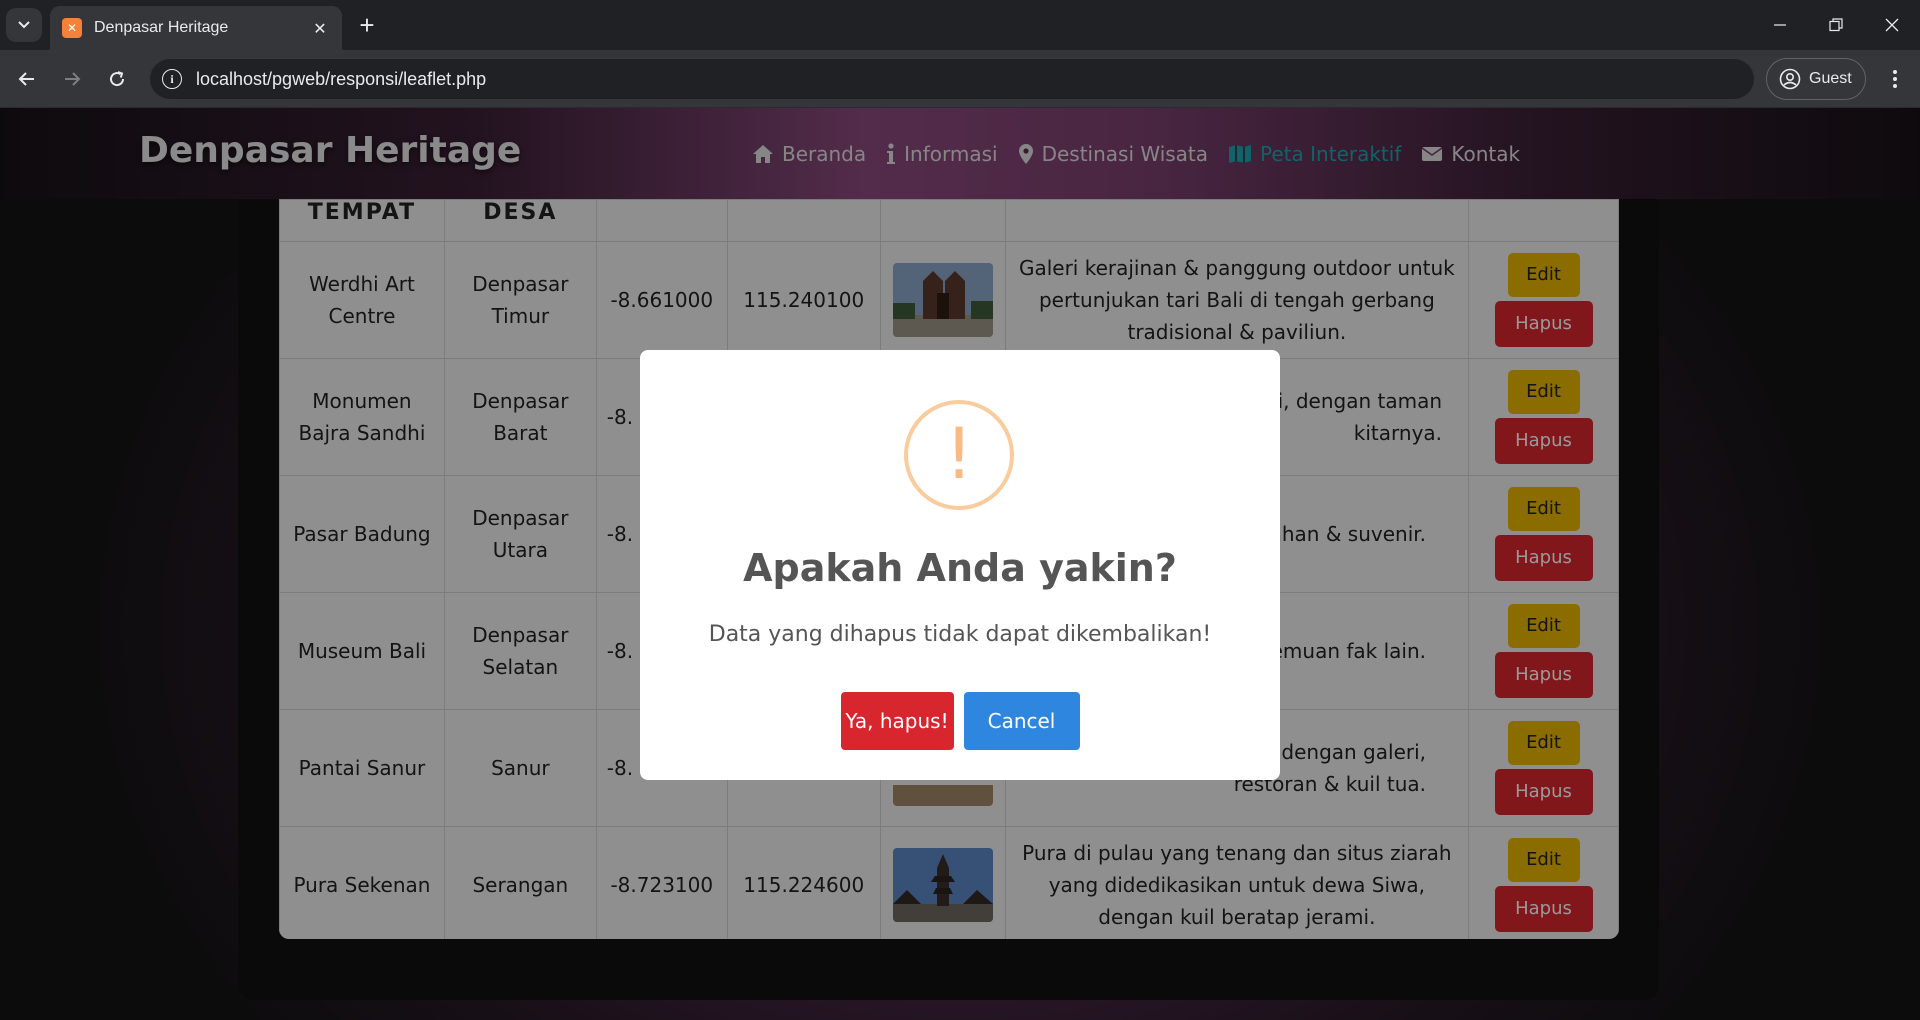  I want to click on dialog-actions: Ya, hapus! Cancel, so click(960, 721).